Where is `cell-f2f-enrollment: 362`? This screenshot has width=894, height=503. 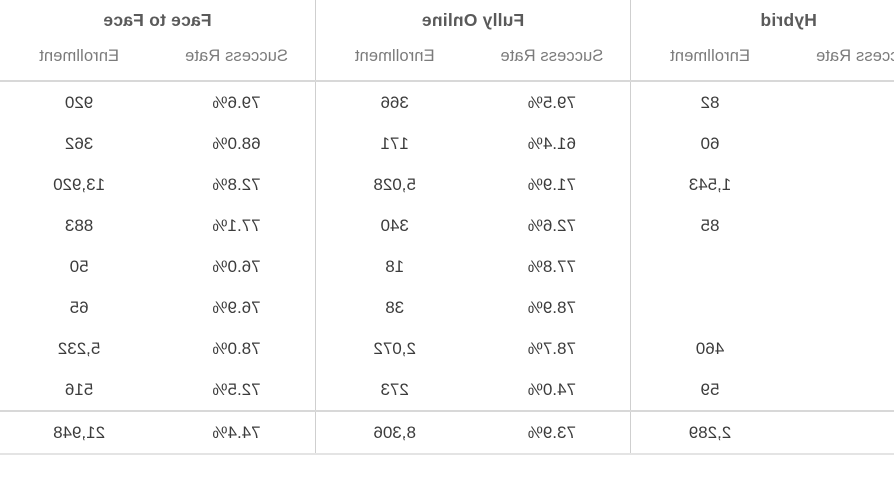 cell-f2f-enrollment: 362 is located at coordinates (79, 143).